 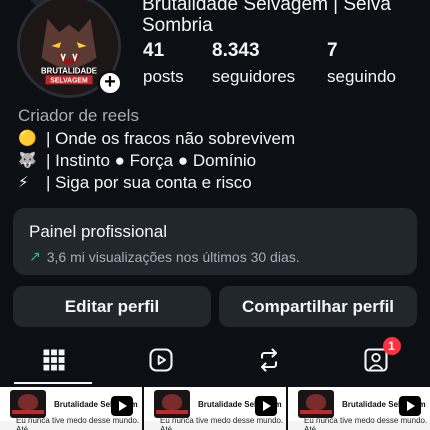 I want to click on wolf-icon: 🐺, so click(x=27, y=160).